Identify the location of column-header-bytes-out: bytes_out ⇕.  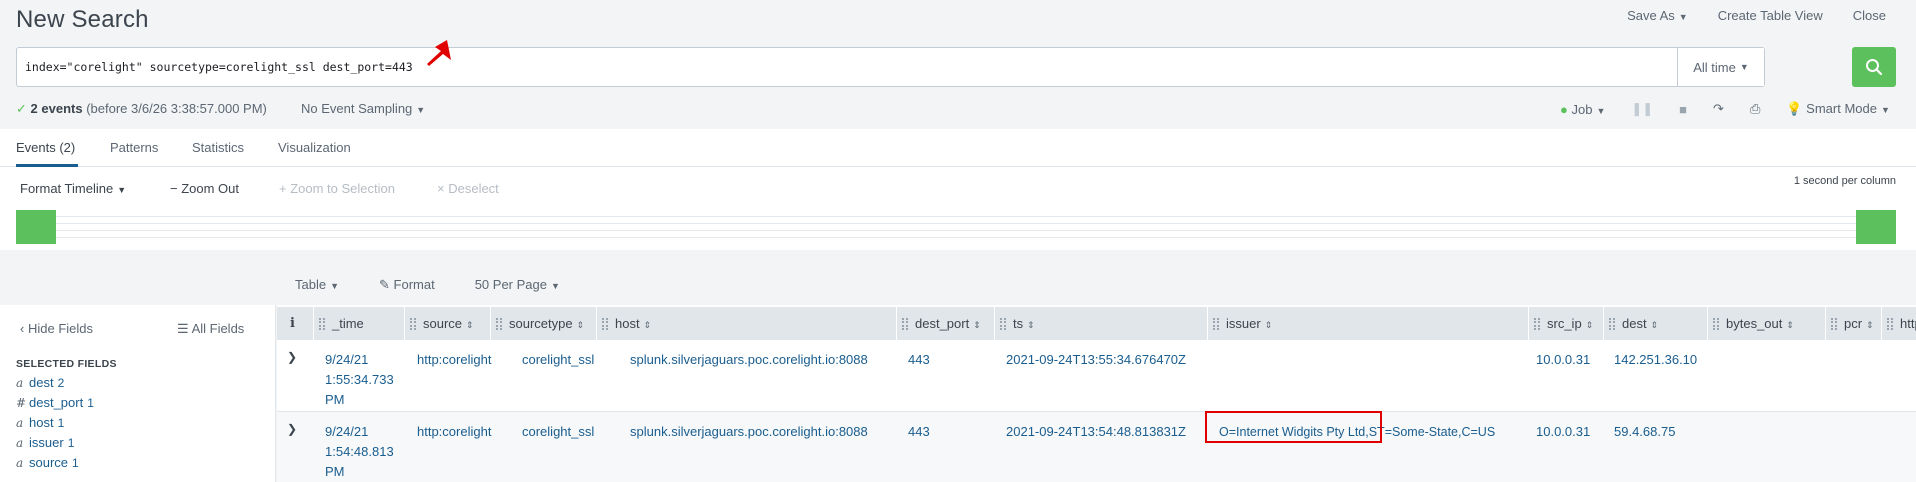
(1766, 323).